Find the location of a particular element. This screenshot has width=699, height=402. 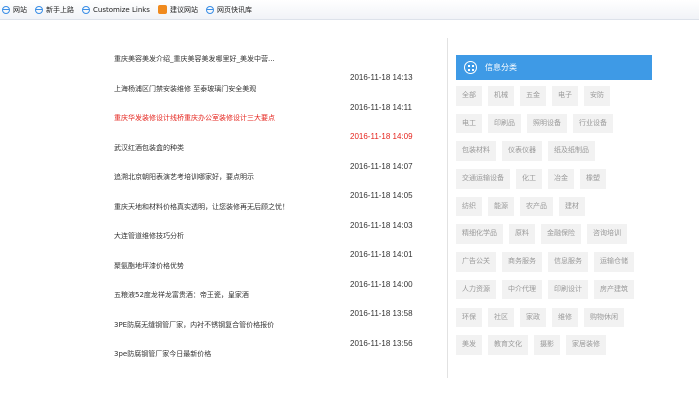

category-tag: 人力资源 is located at coordinates (476, 289).